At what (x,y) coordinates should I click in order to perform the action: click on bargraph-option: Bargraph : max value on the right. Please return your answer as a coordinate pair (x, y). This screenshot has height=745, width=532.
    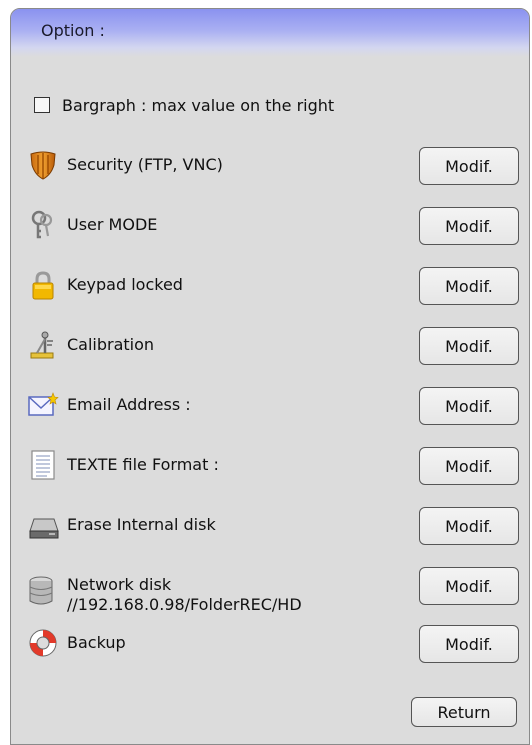
    Looking at the image, I should click on (184, 105).